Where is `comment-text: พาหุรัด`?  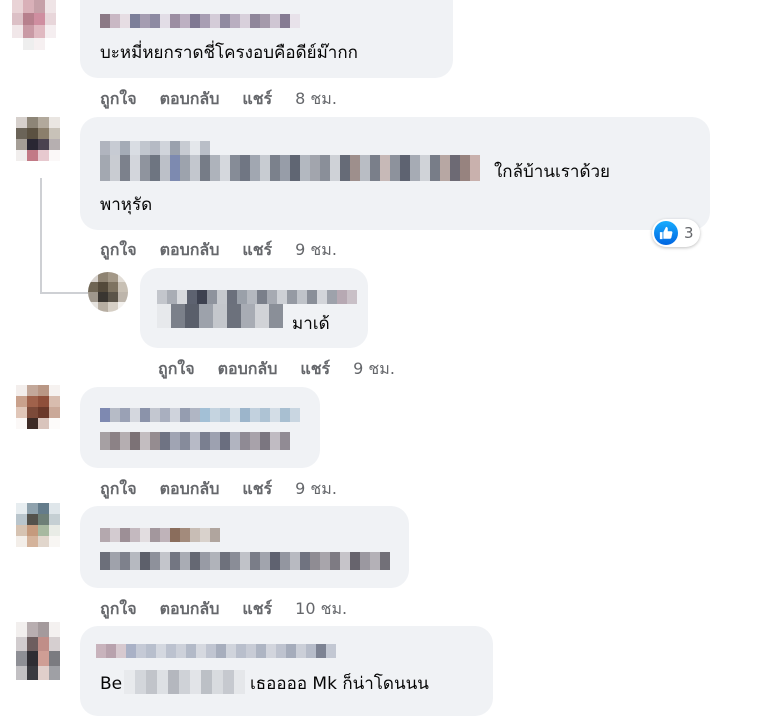
comment-text: พาหุรัด is located at coordinates (126, 205).